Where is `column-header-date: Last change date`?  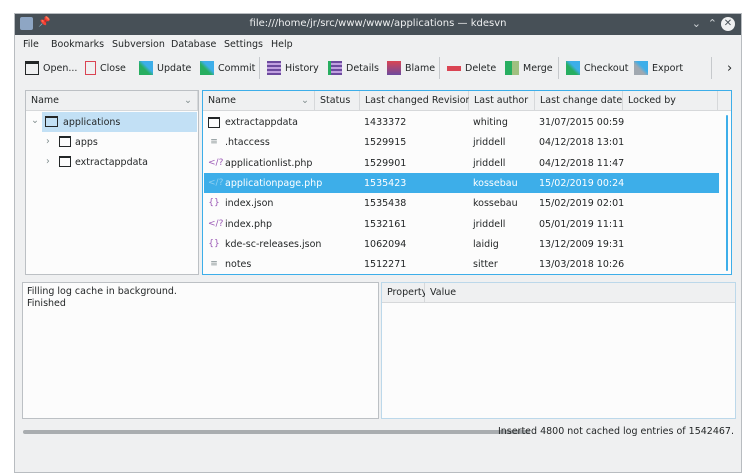 column-header-date: Last change date is located at coordinates (579, 101).